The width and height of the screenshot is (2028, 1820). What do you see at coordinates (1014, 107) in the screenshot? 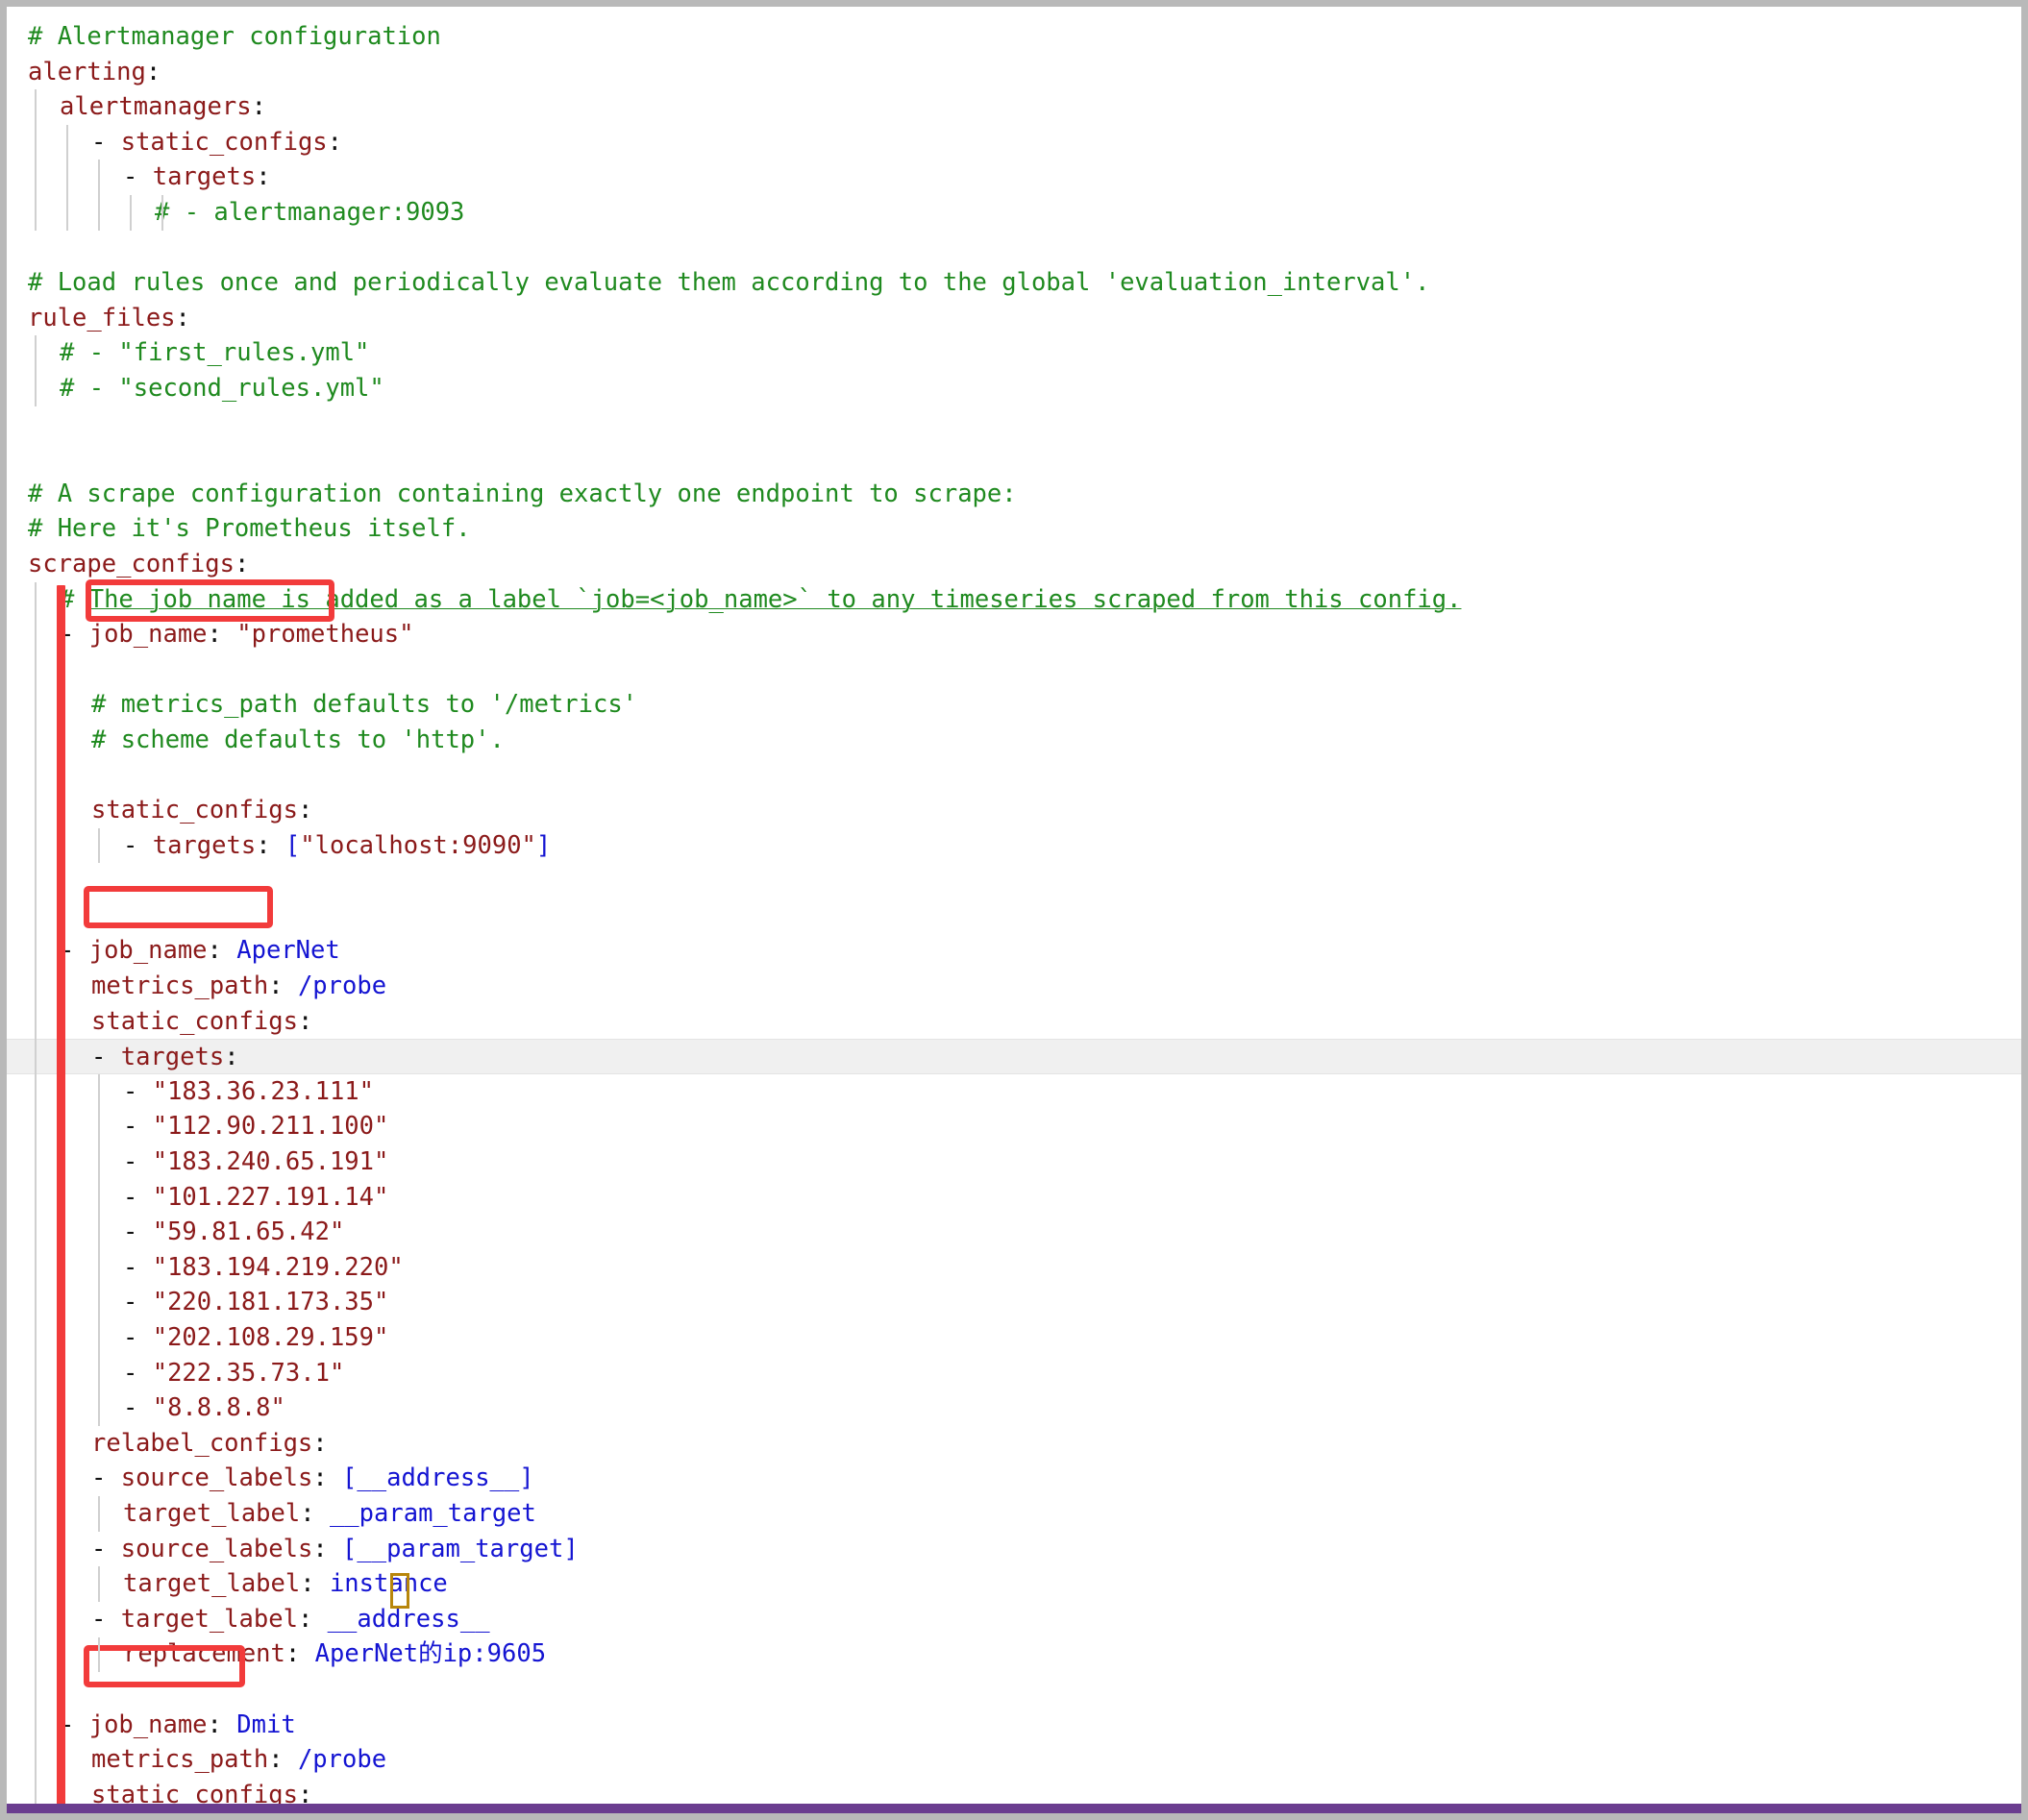
I see `code-line: alertmanagers:` at bounding box center [1014, 107].